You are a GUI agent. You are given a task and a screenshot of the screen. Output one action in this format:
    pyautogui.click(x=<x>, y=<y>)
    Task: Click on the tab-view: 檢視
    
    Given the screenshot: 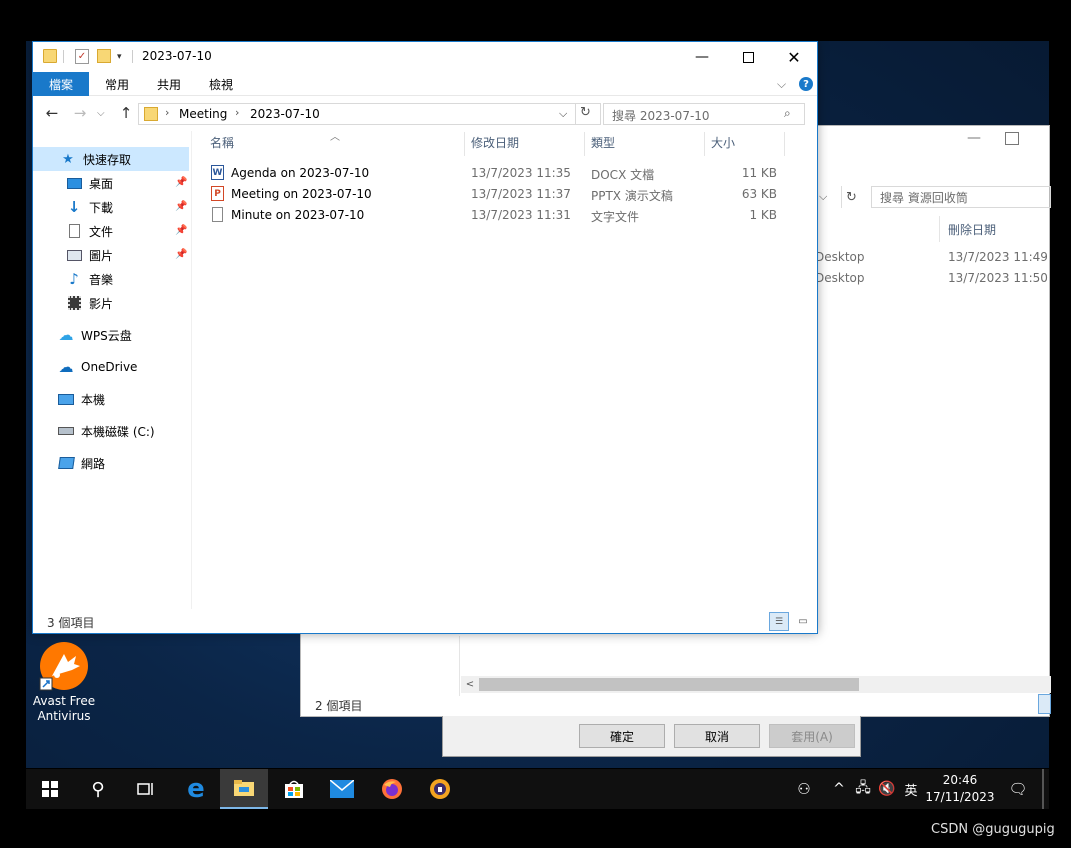 What is the action you would take?
    pyautogui.click(x=221, y=84)
    